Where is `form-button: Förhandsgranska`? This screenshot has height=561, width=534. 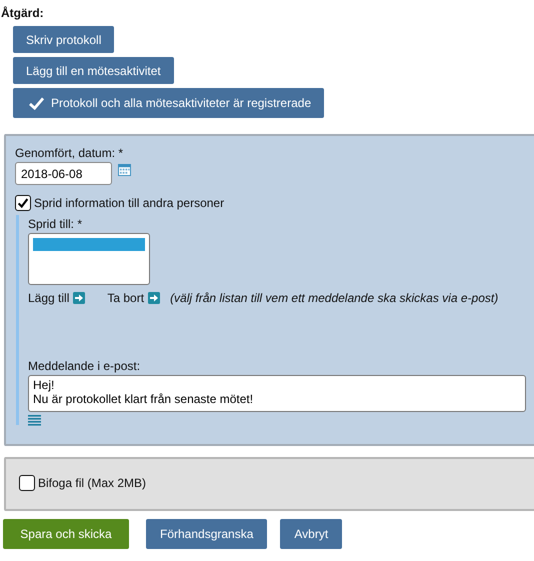
form-button: Förhandsgranska is located at coordinates (207, 534).